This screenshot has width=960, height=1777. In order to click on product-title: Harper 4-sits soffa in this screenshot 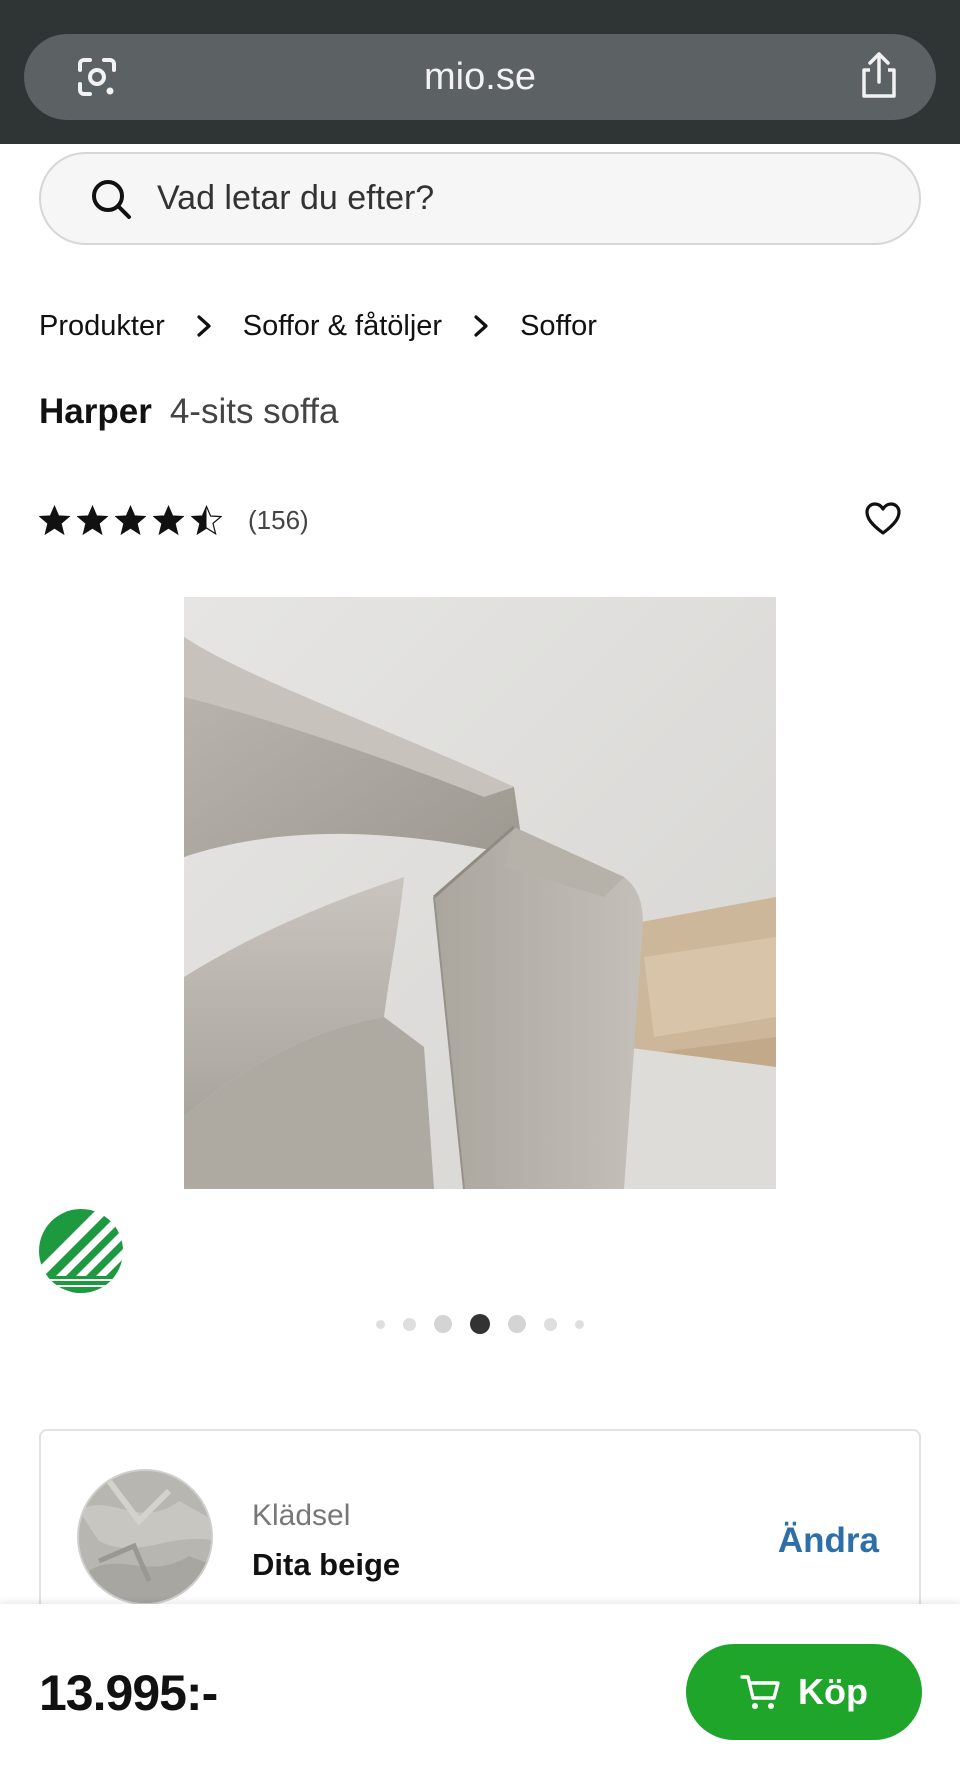, I will do `click(188, 415)`.